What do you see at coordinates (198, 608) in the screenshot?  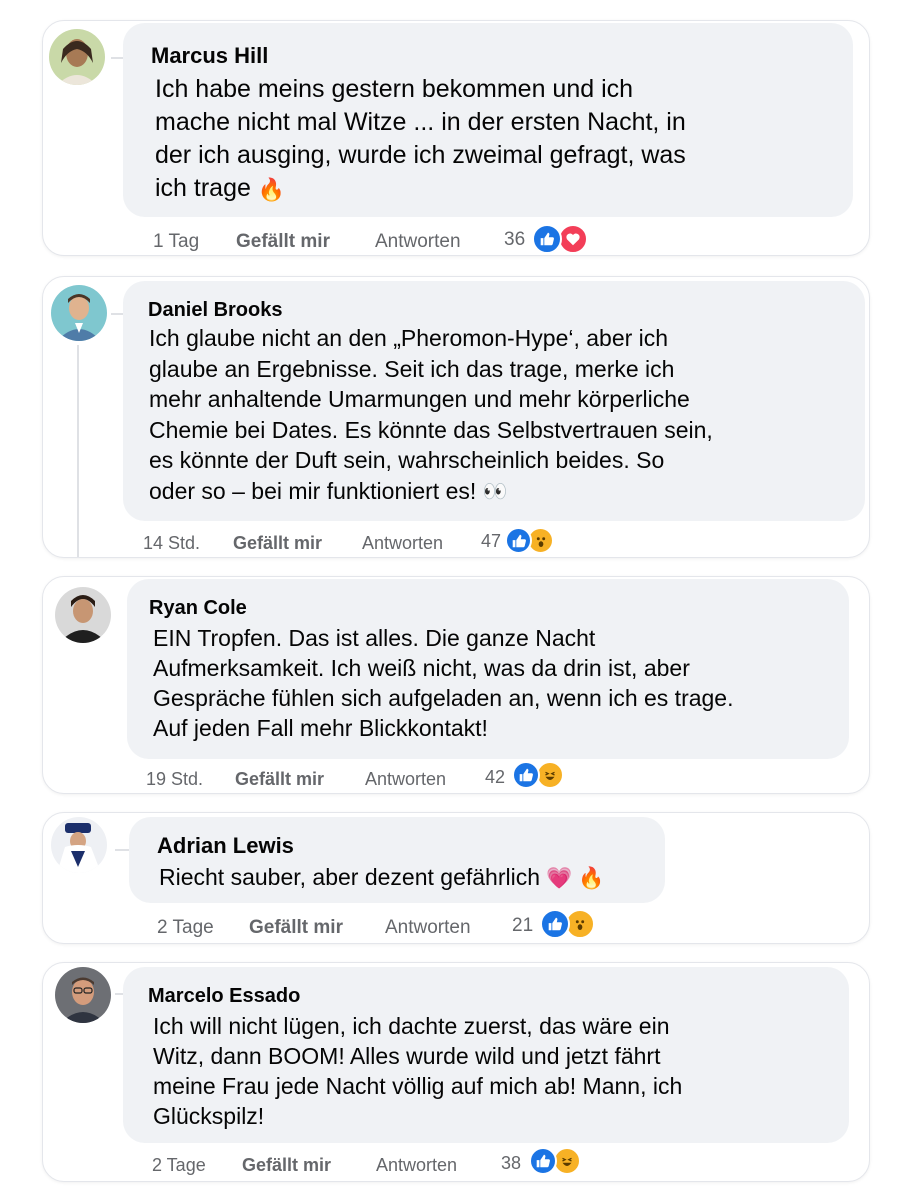 I see `comment-author: Ryan Cole` at bounding box center [198, 608].